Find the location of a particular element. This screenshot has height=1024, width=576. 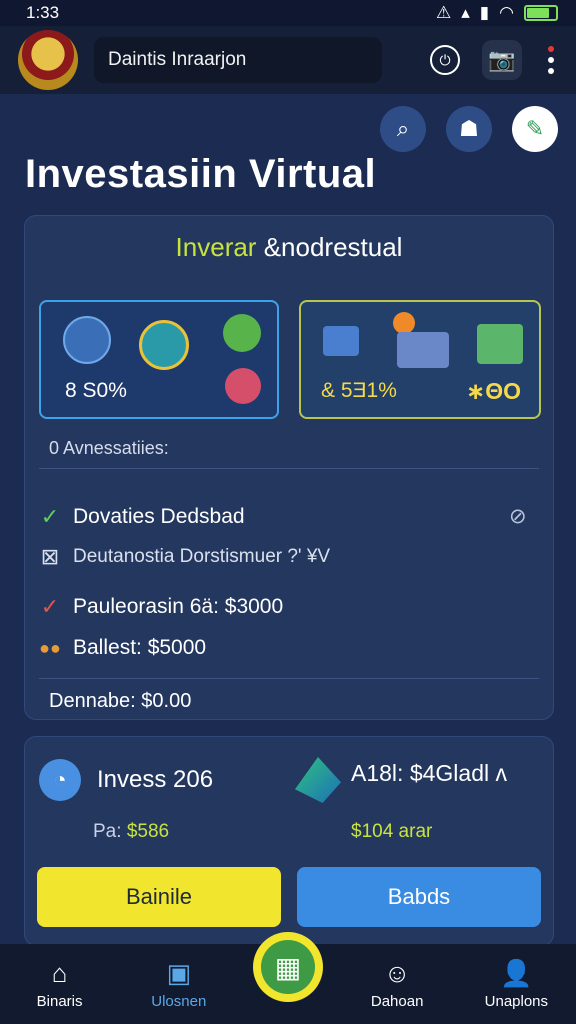

garuda-logo-icon is located at coordinates (48, 60).